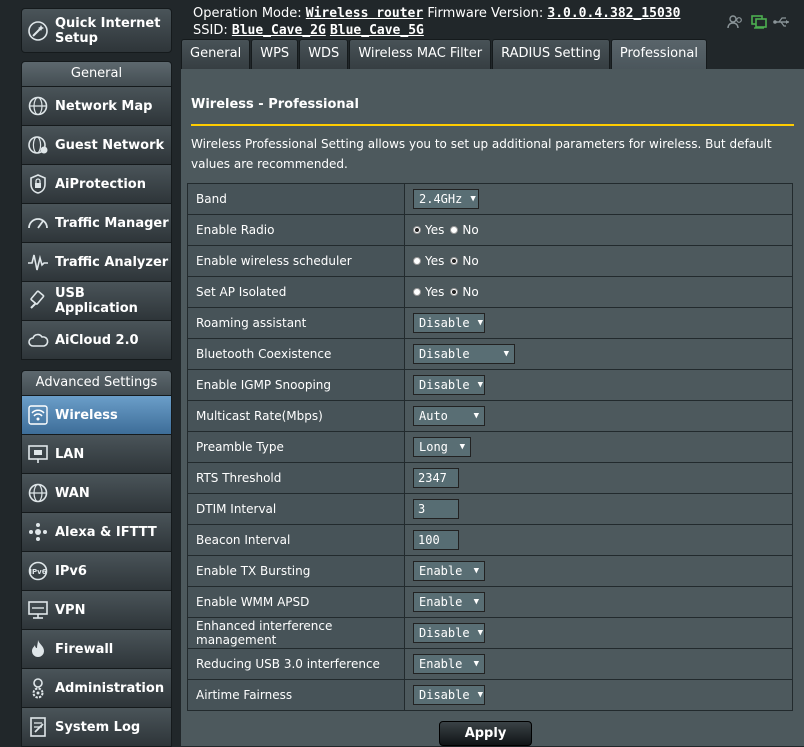 This screenshot has height=747, width=804. I want to click on preamble-type-select: Long ▼, so click(442, 447).